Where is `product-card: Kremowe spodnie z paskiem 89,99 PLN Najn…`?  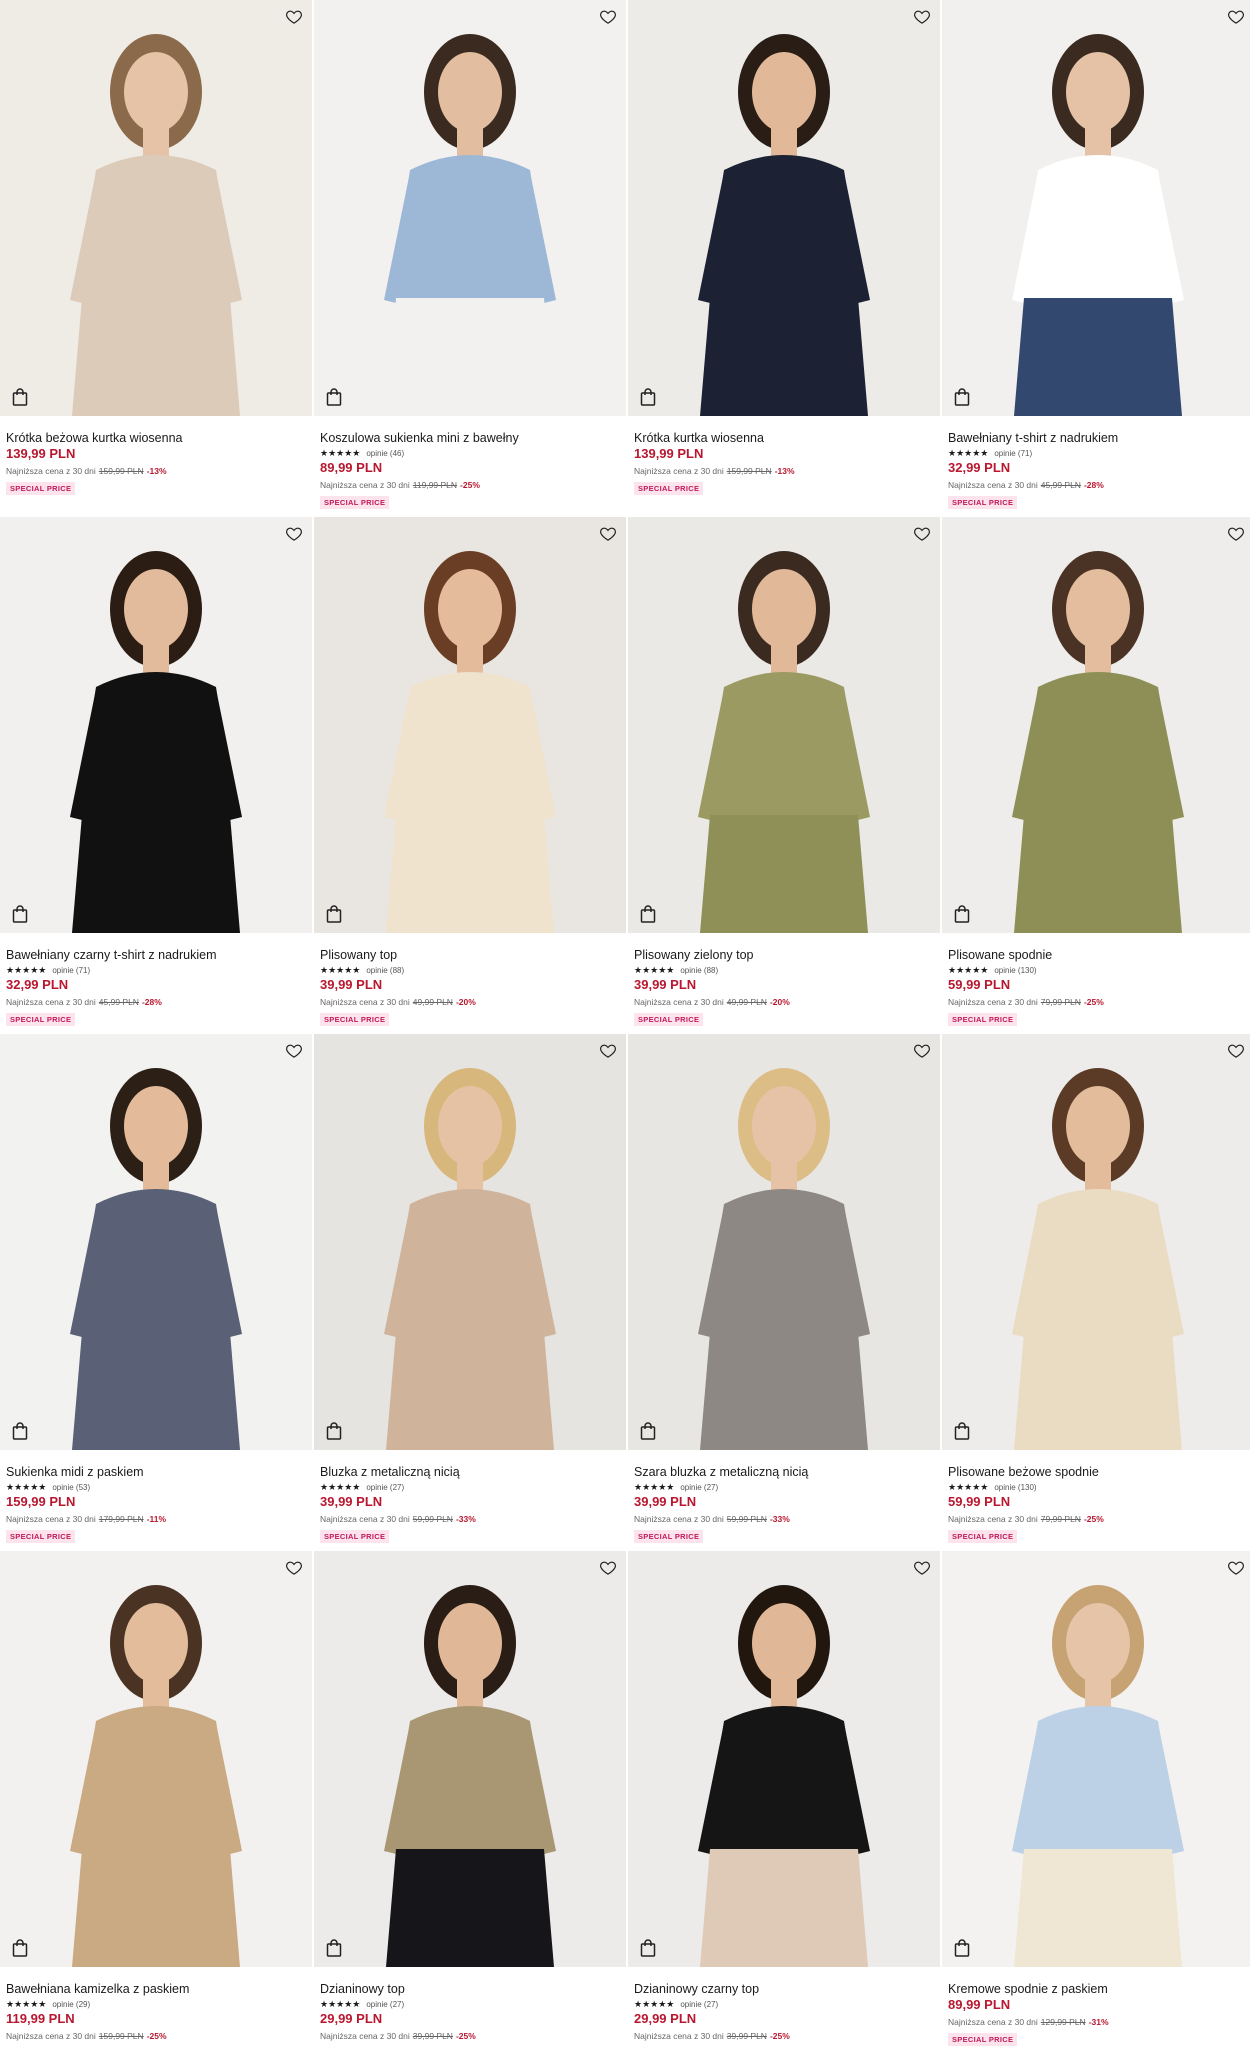
product-card: Kremowe spodnie z paskiem 89,99 PLN Najn… is located at coordinates (1096, 1809).